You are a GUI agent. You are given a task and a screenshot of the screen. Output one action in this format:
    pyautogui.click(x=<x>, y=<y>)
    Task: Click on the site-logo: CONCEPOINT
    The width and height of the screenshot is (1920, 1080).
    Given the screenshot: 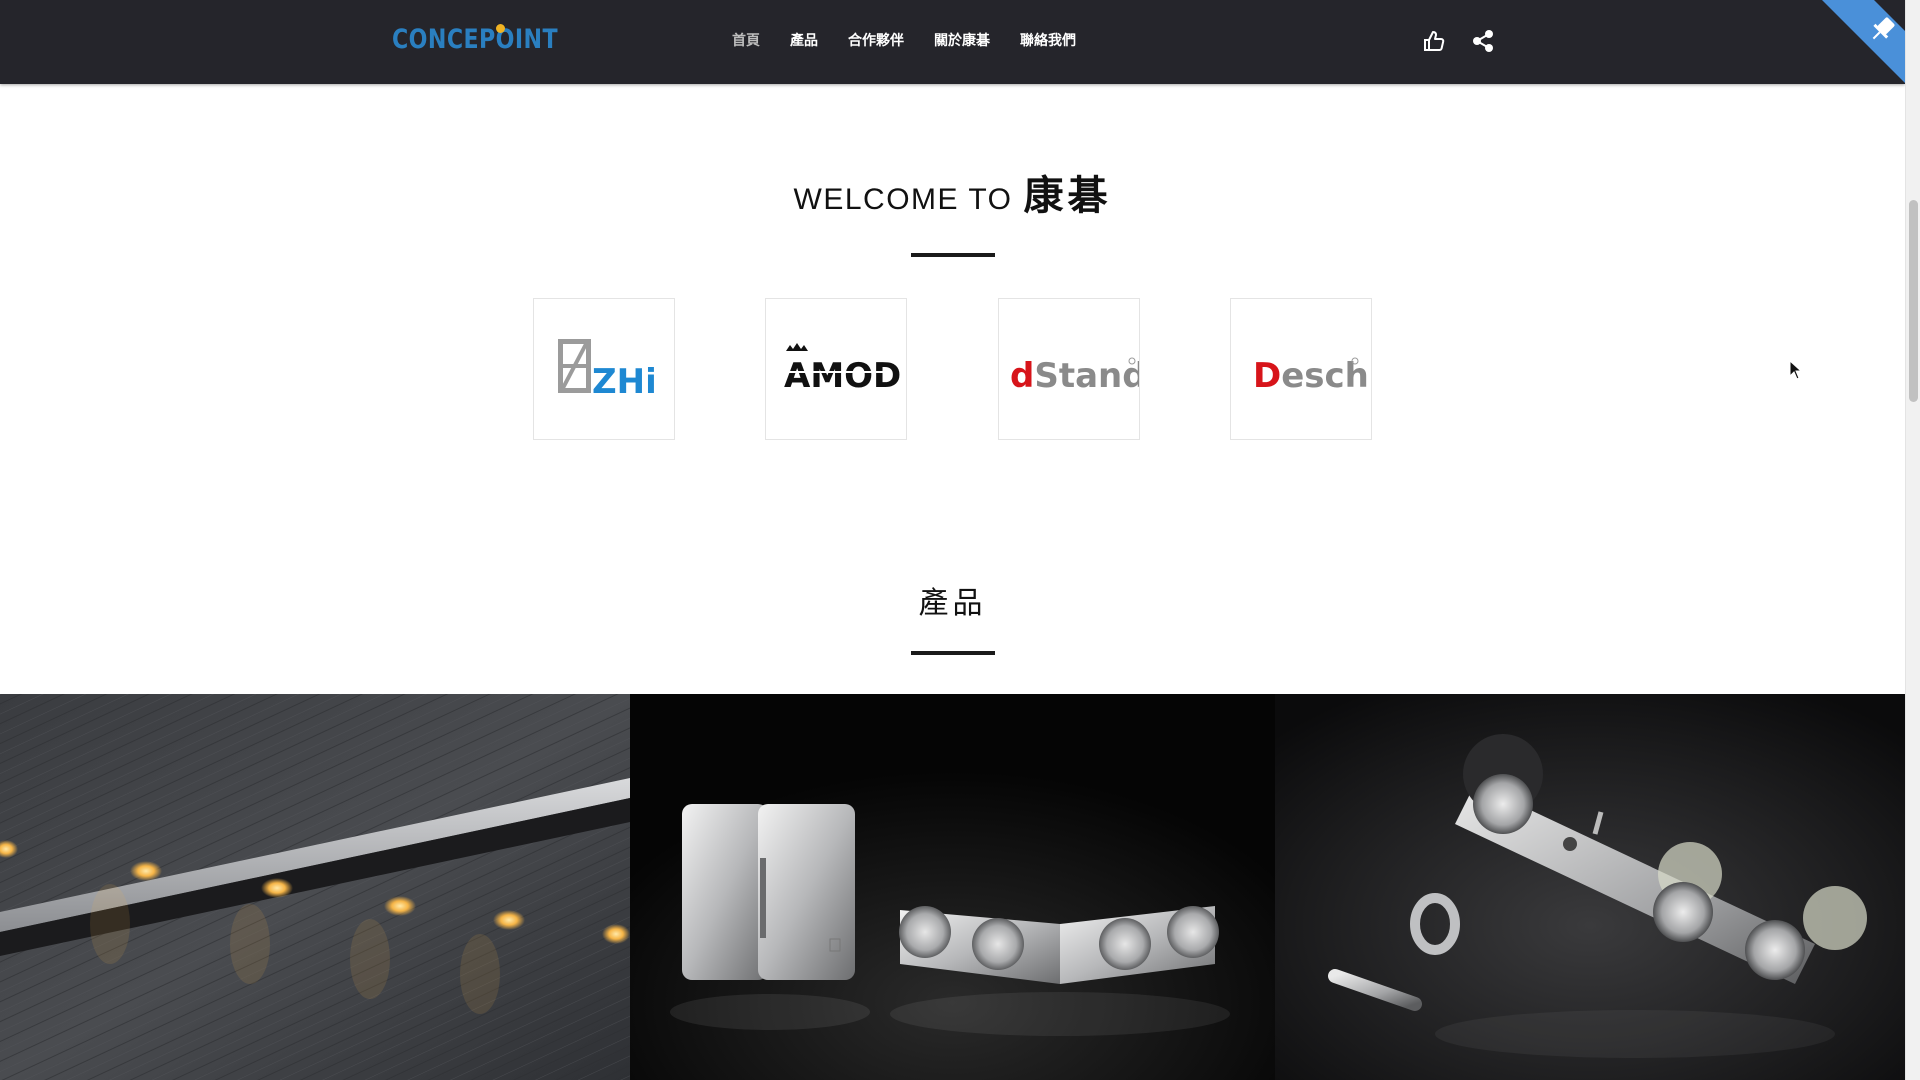 What is the action you would take?
    pyautogui.click(x=475, y=44)
    